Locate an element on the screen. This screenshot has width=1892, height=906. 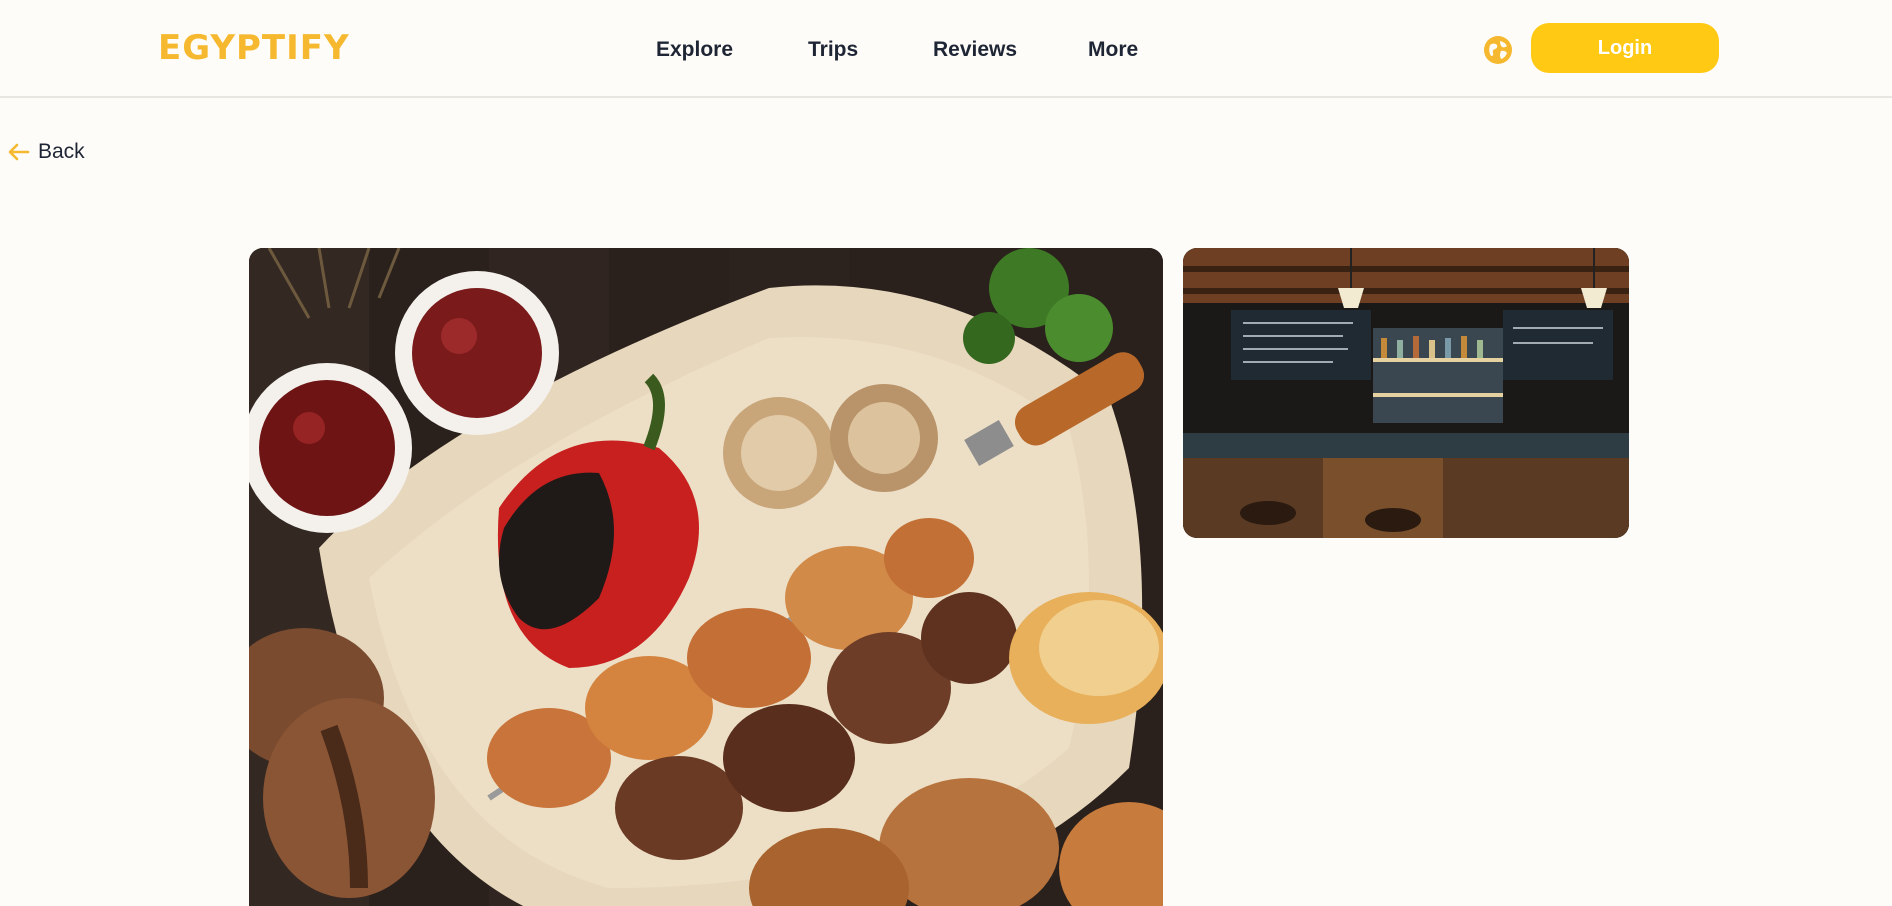
nav-more: More is located at coordinates (1113, 50).